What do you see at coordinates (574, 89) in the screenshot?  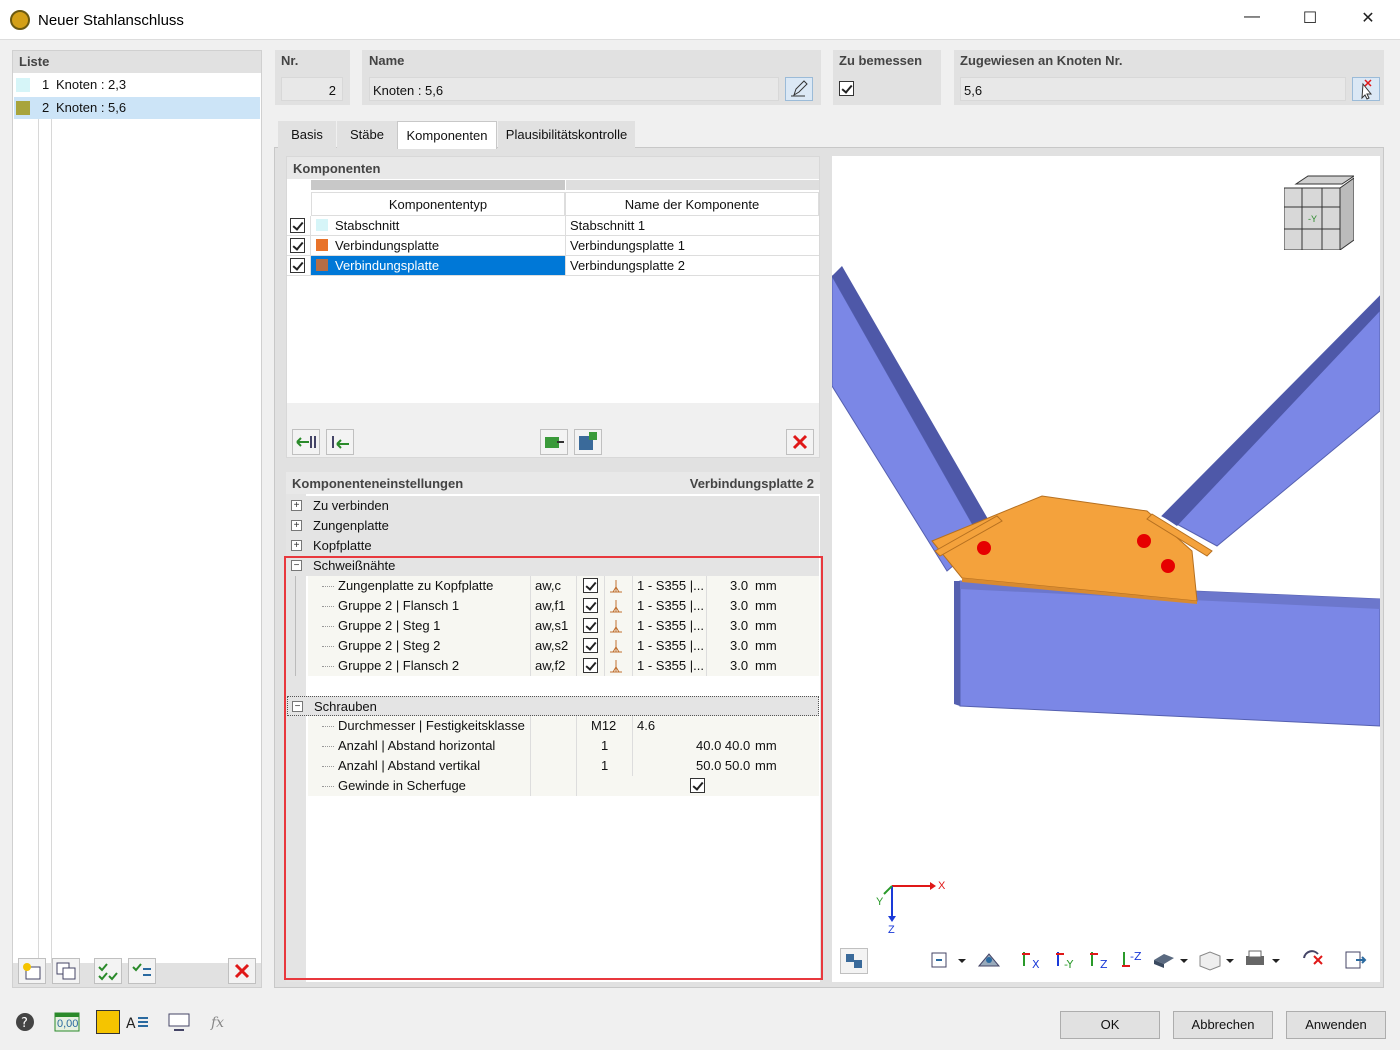 I see `name-field: Knoten : 5,6` at bounding box center [574, 89].